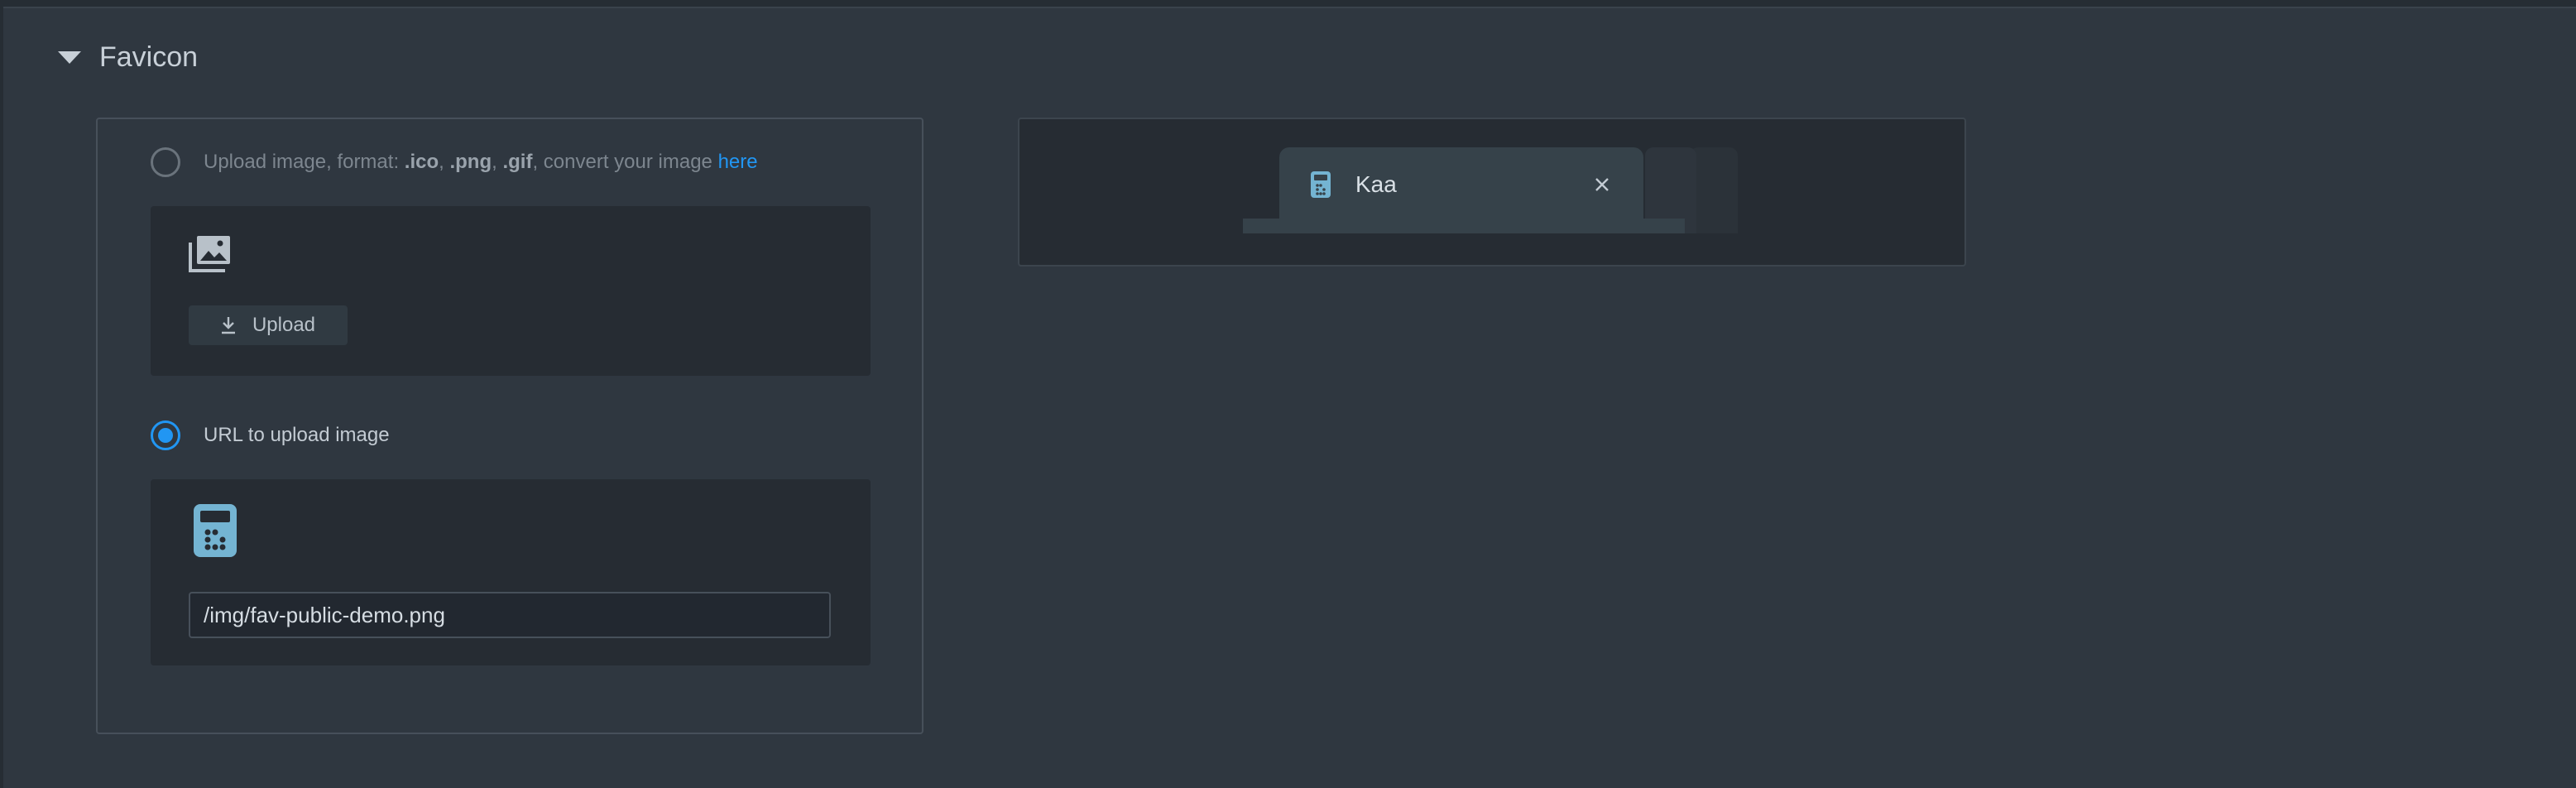 Image resolution: width=2576 pixels, height=788 pixels. Describe the element at coordinates (738, 162) in the screenshot. I see `convert-image-link: here` at that location.